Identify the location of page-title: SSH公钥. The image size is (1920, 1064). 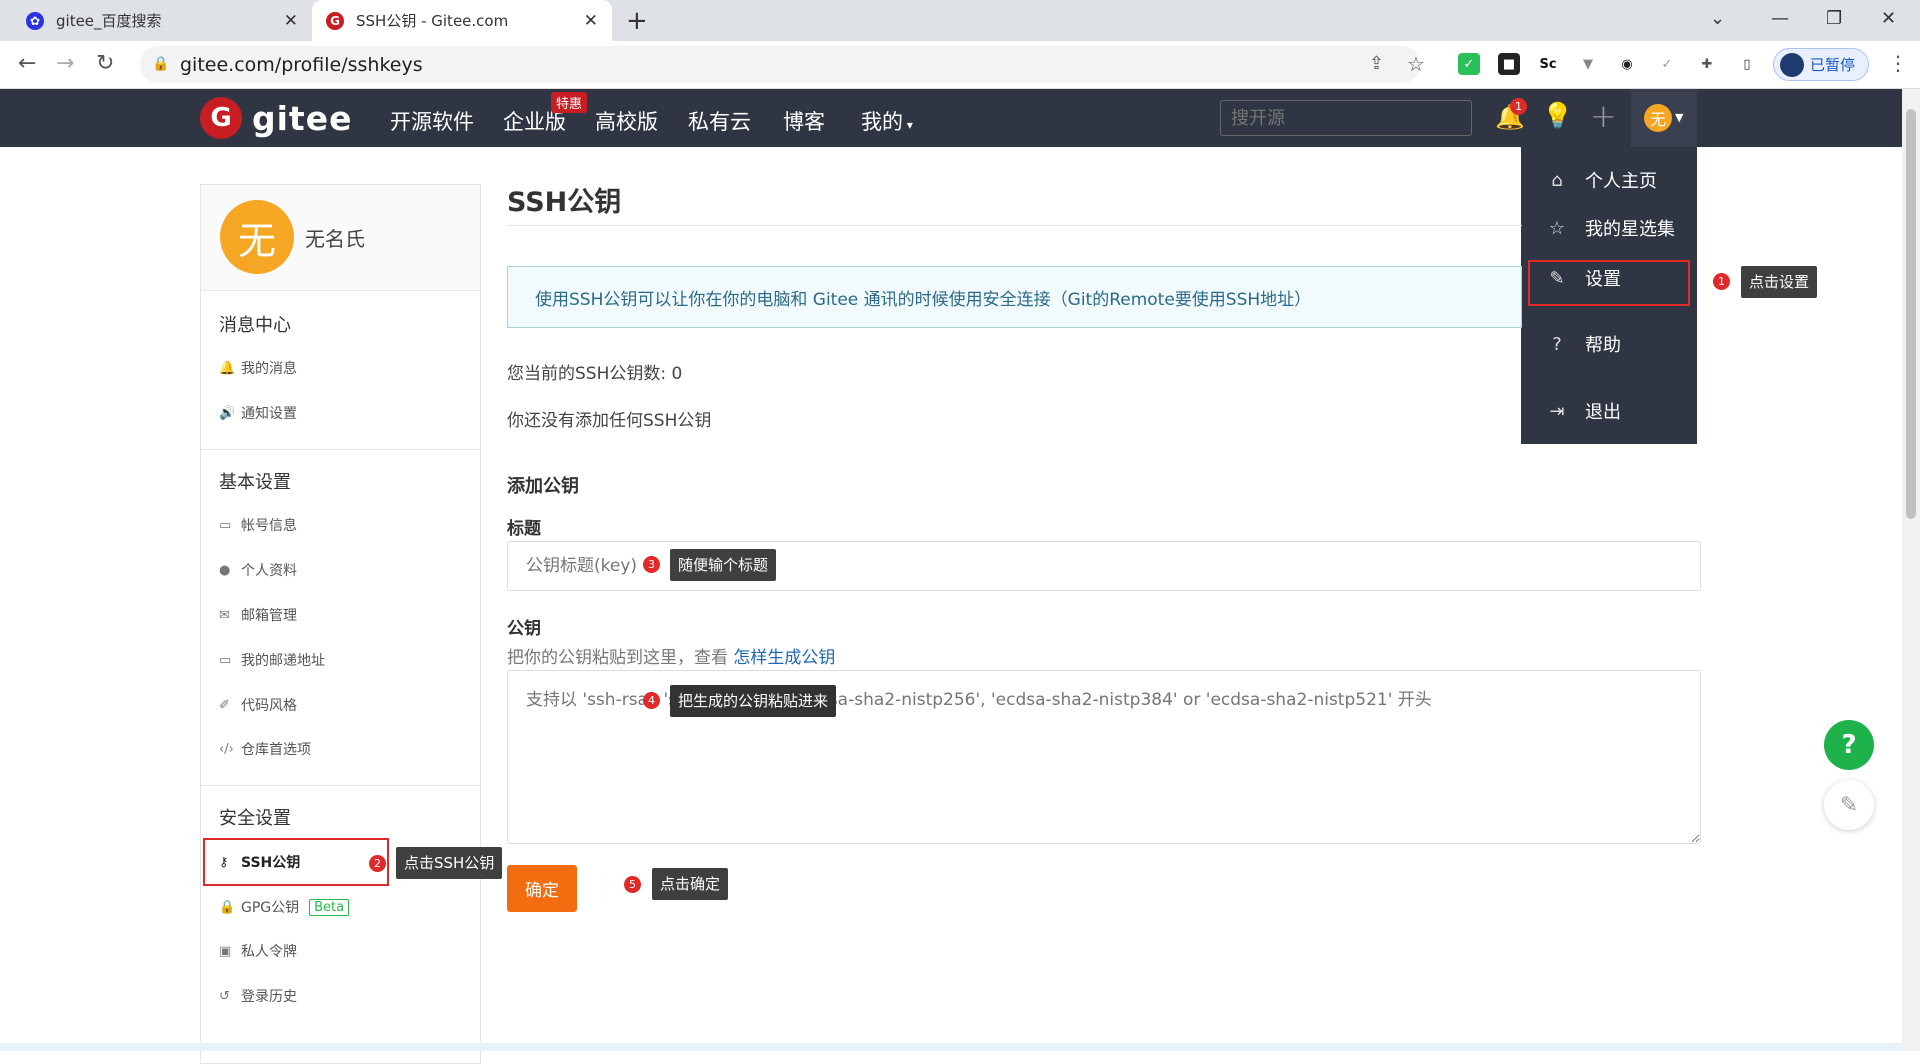
(564, 202).